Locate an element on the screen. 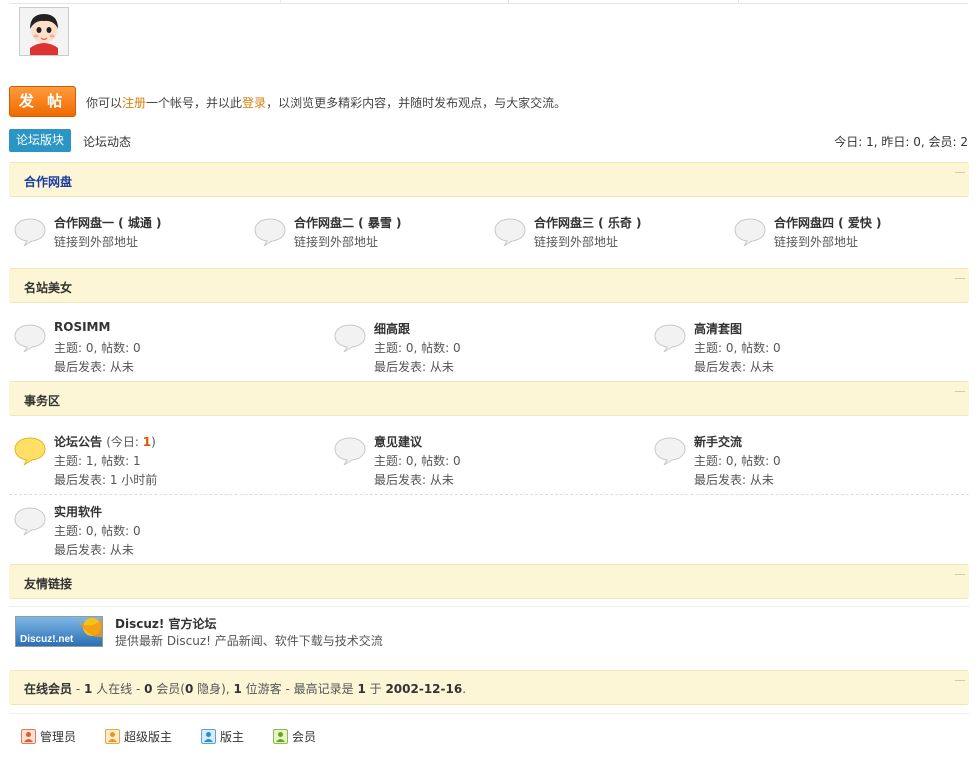 The width and height of the screenshot is (978, 757). forum-name: 高清套图 is located at coordinates (718, 328).